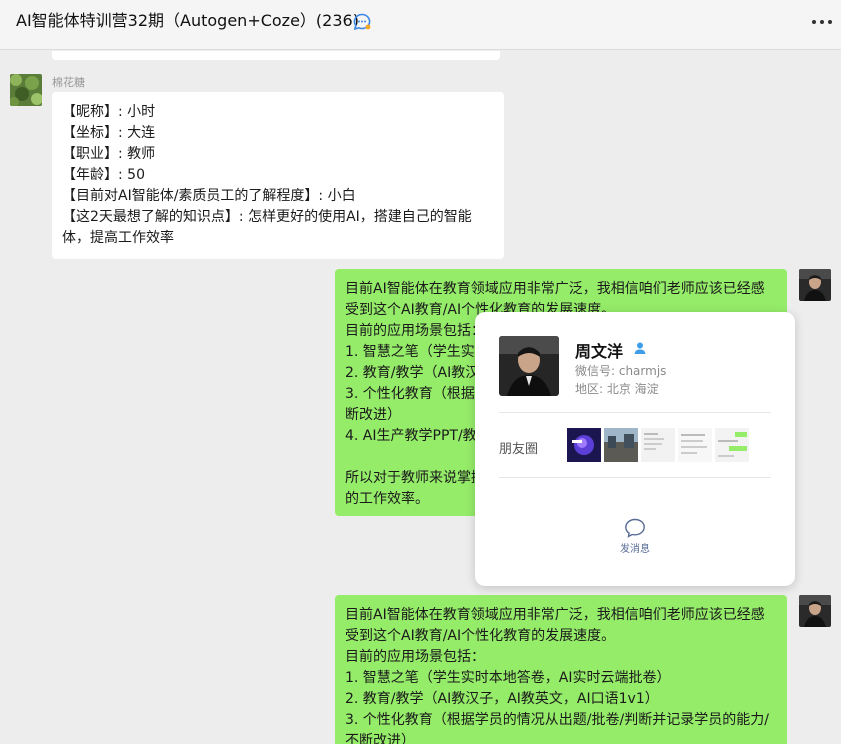  I want to click on chat-header: AI智能体特训营32期（Autogen+Coze）(236), so click(420, 25).